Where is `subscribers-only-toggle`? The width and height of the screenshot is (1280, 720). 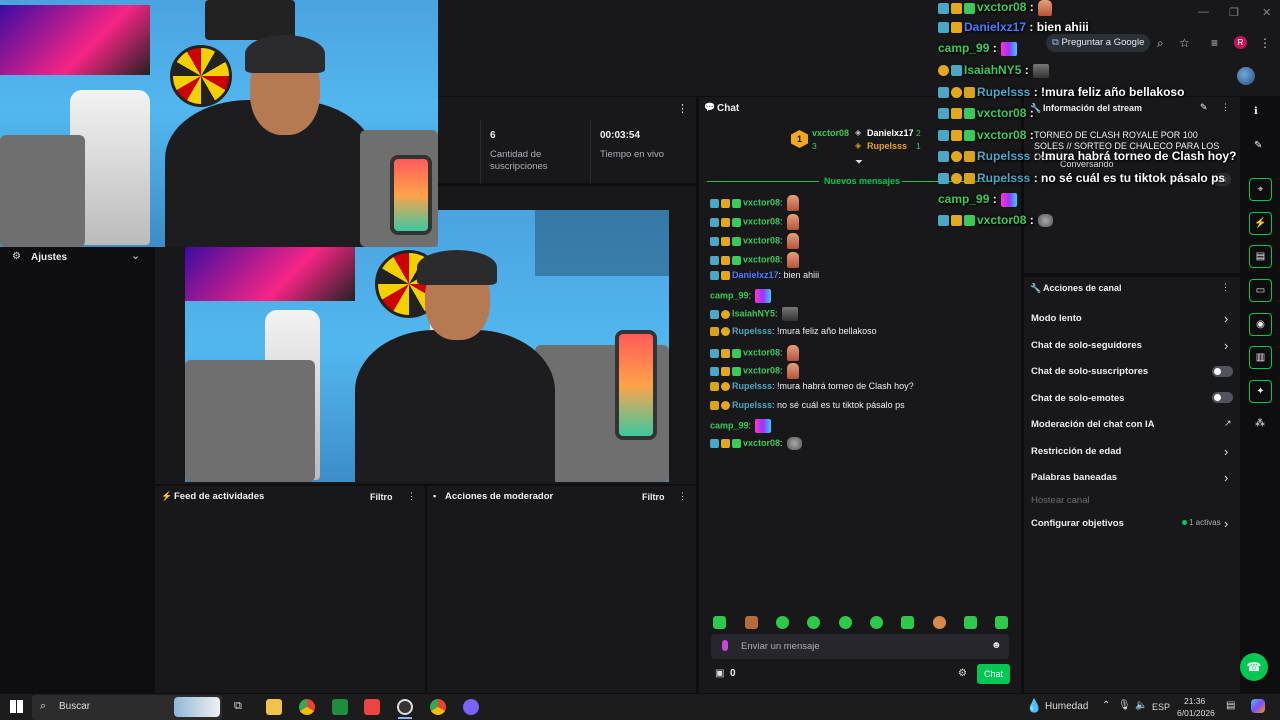
subscribers-only-toggle is located at coordinates (1222, 371).